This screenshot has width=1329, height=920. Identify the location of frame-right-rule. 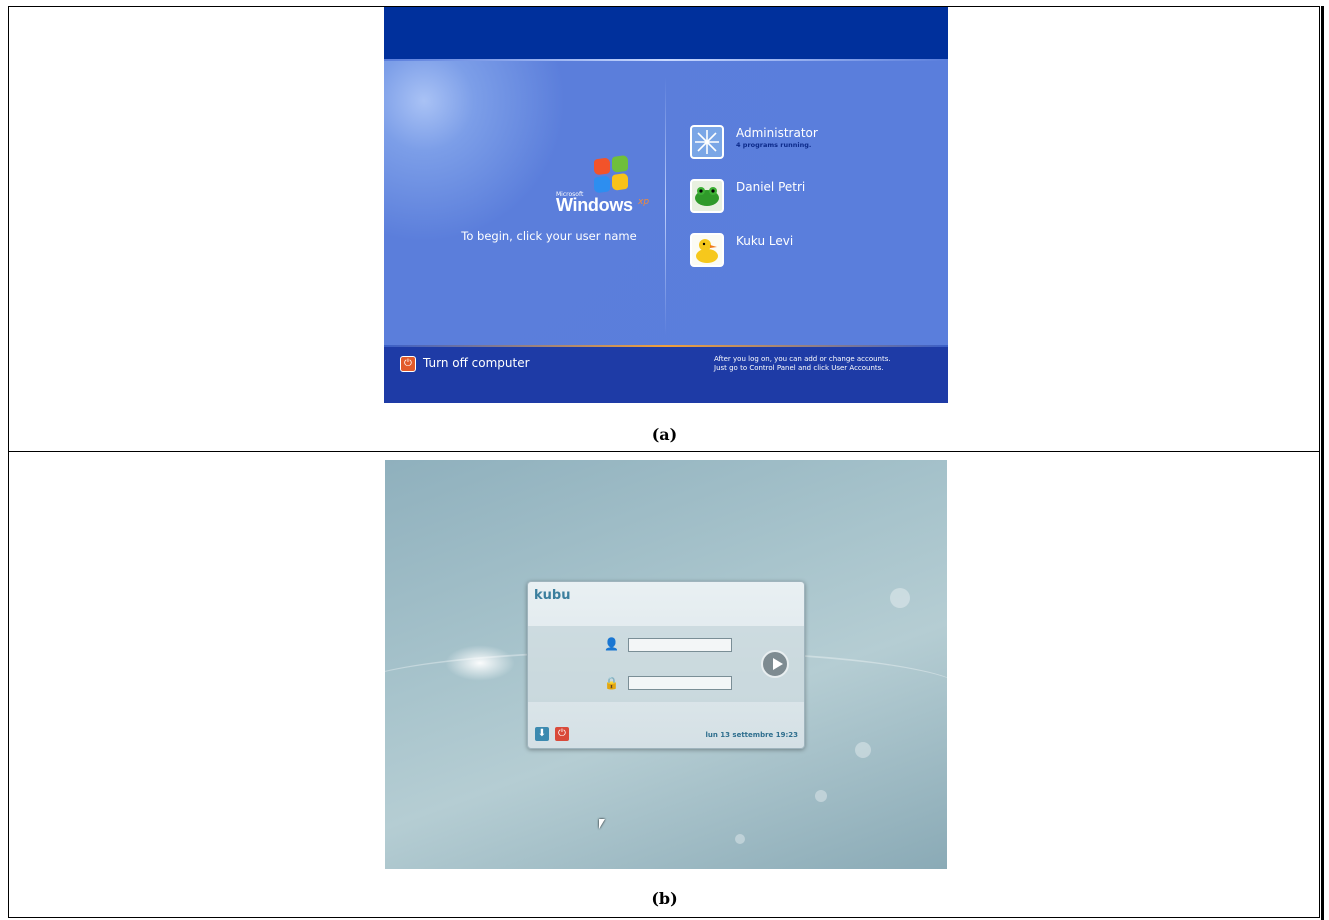
(1322, 463).